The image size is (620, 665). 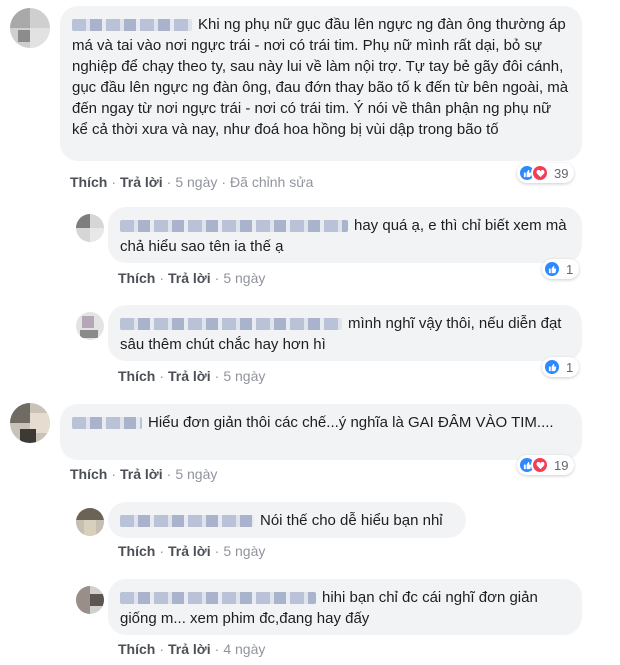 I want to click on comment-bubble: Nói thế cho dễ hiểu bạn nhỉ, so click(x=287, y=520).